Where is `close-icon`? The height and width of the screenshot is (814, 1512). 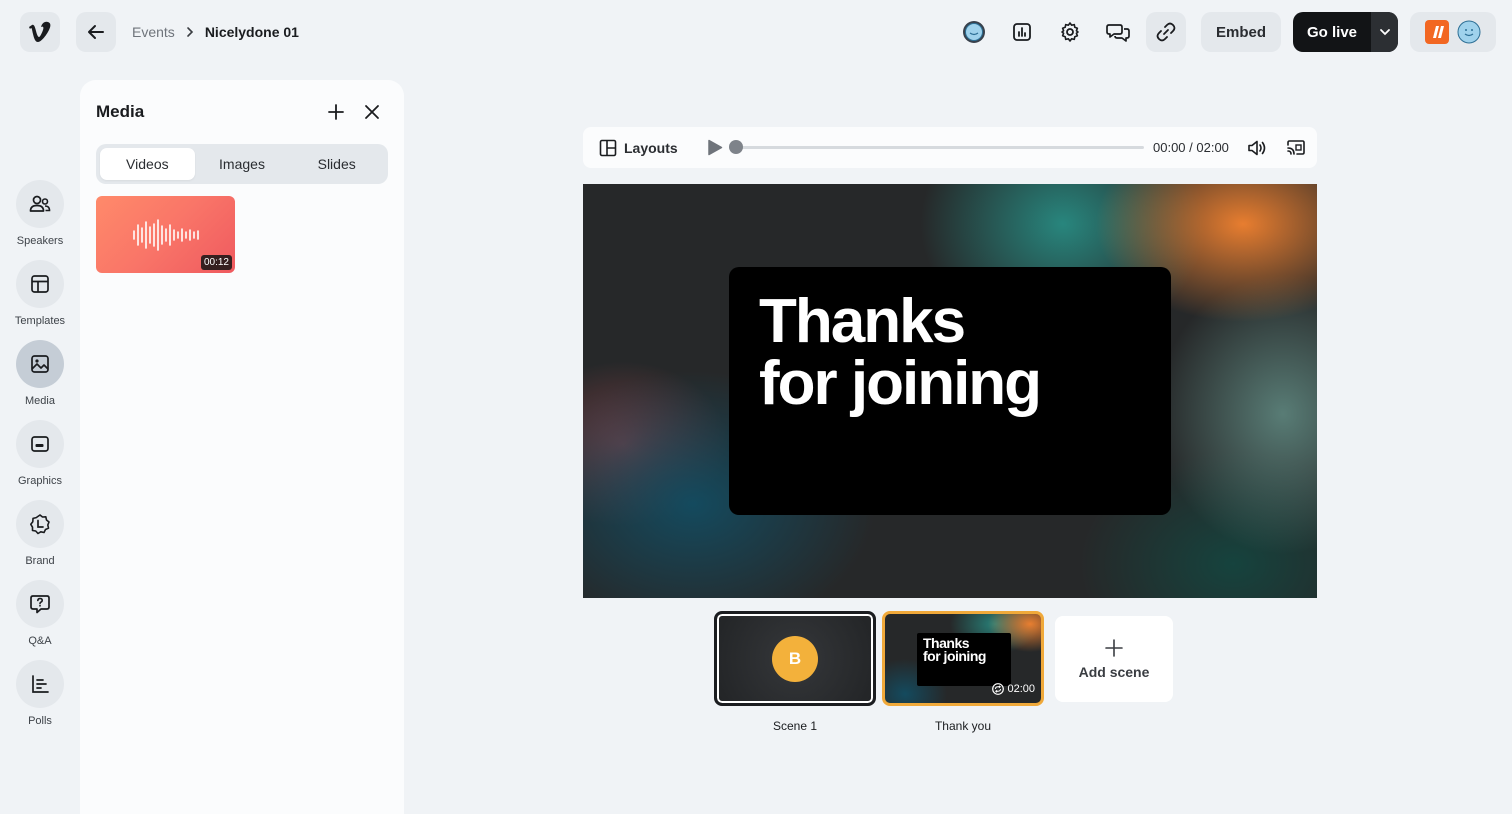 close-icon is located at coordinates (372, 112).